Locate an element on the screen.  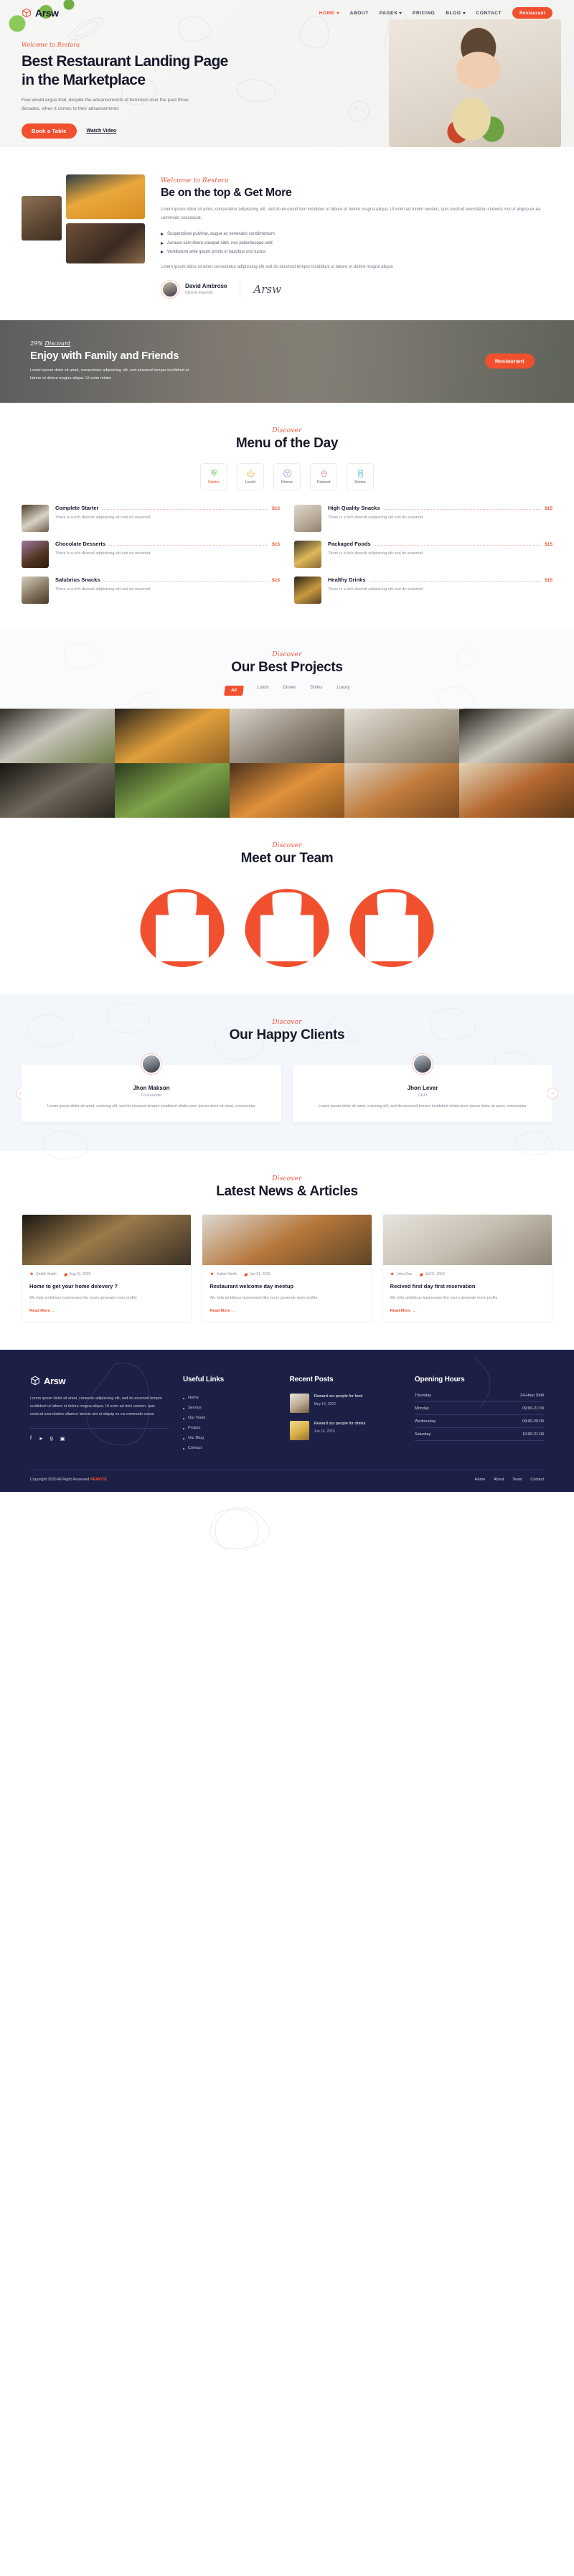
footer-post-title: Reward our people for drinks is located at coordinates (340, 1423).